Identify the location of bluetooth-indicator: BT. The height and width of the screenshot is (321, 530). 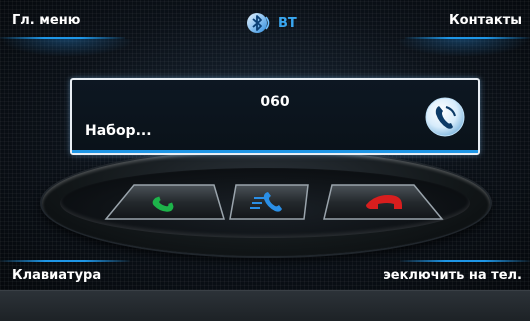
(270, 23).